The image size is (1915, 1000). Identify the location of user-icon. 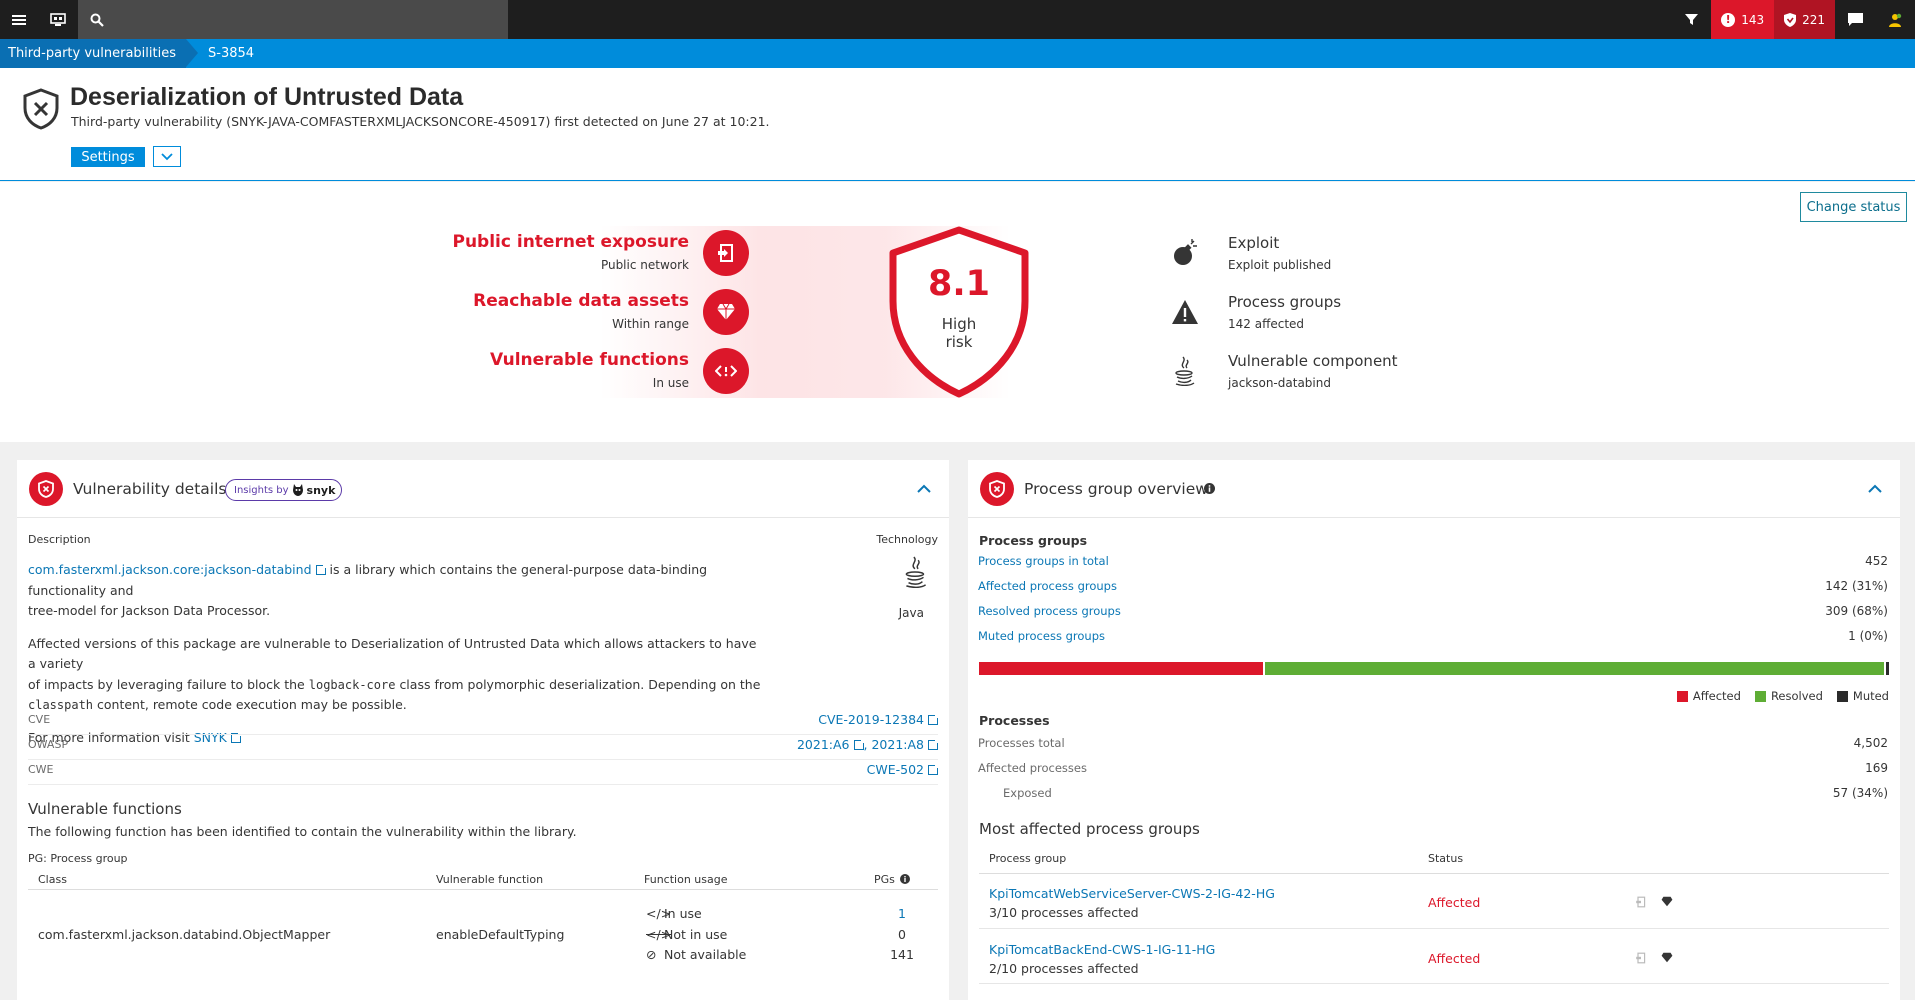
(1895, 19).